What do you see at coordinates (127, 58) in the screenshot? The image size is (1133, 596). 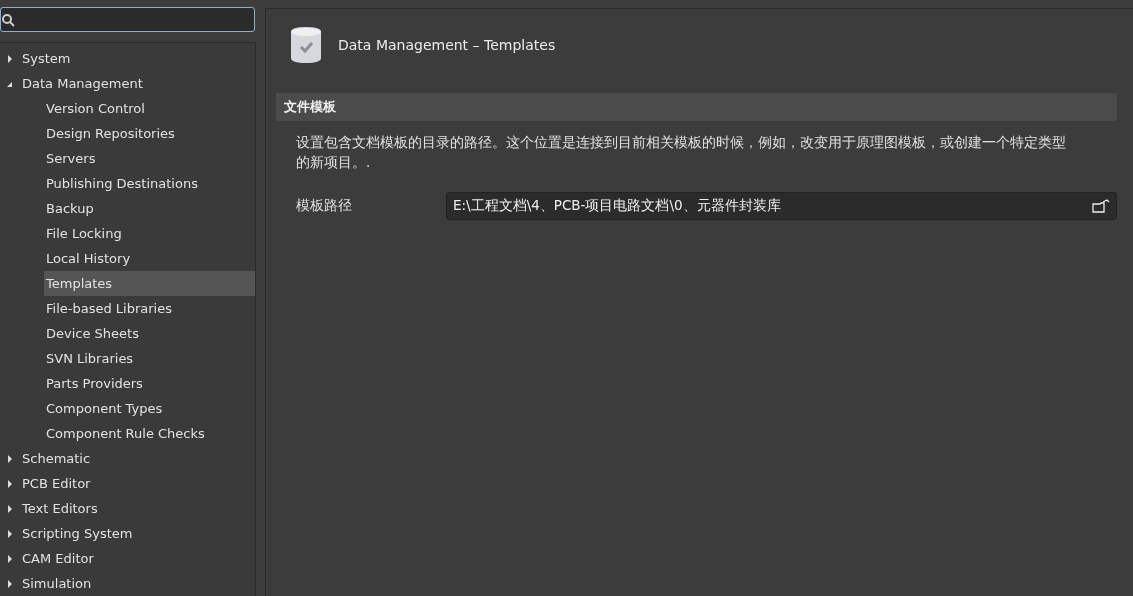 I see `tree-item: System` at bounding box center [127, 58].